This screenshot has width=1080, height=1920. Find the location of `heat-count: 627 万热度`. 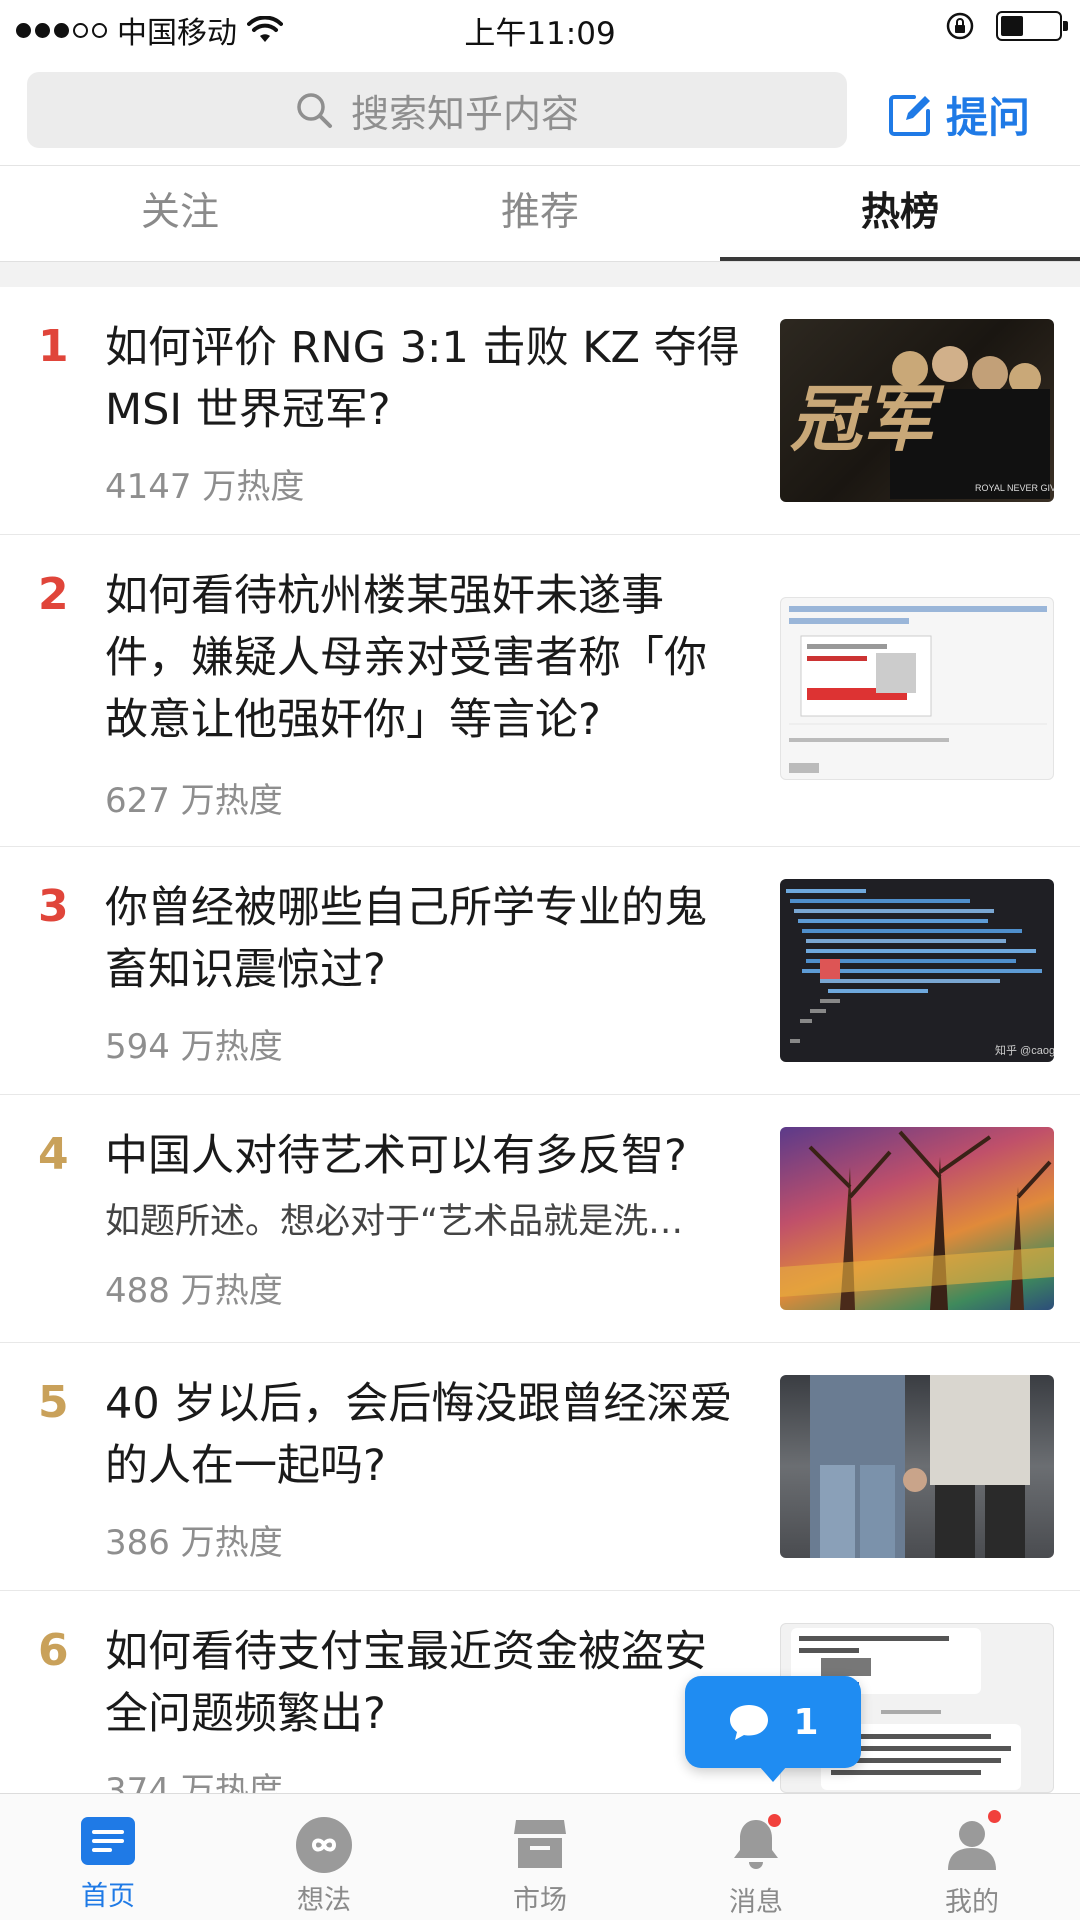

heat-count: 627 万热度 is located at coordinates (194, 801).